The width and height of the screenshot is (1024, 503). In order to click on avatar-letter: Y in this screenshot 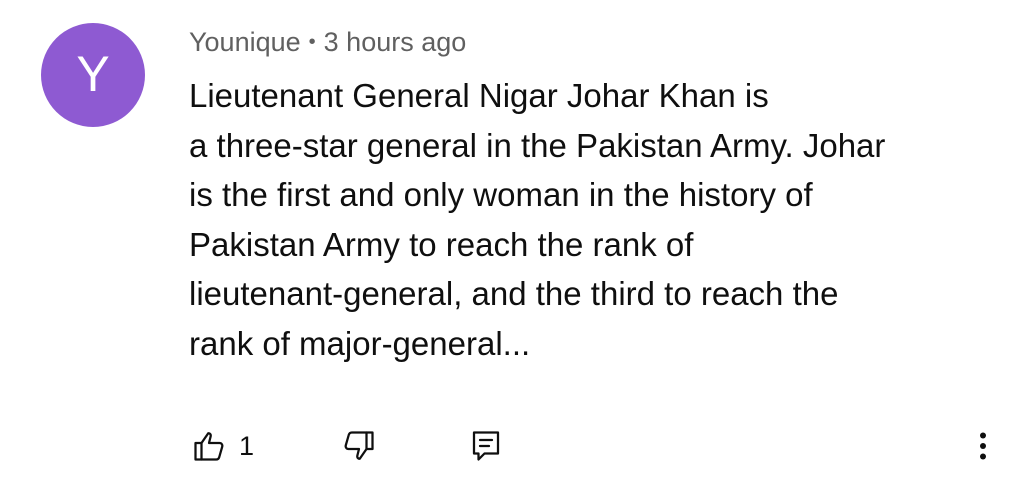, I will do `click(93, 74)`.